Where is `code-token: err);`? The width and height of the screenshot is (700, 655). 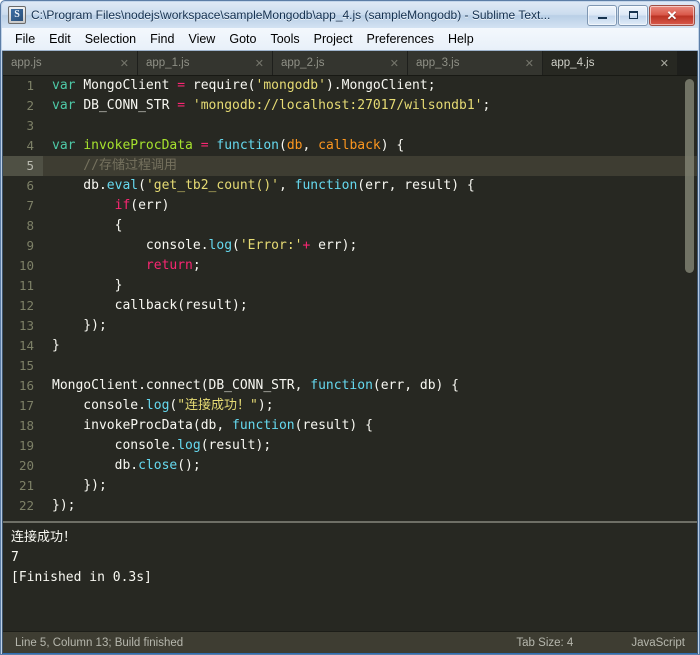
code-token: err); is located at coordinates (334, 245).